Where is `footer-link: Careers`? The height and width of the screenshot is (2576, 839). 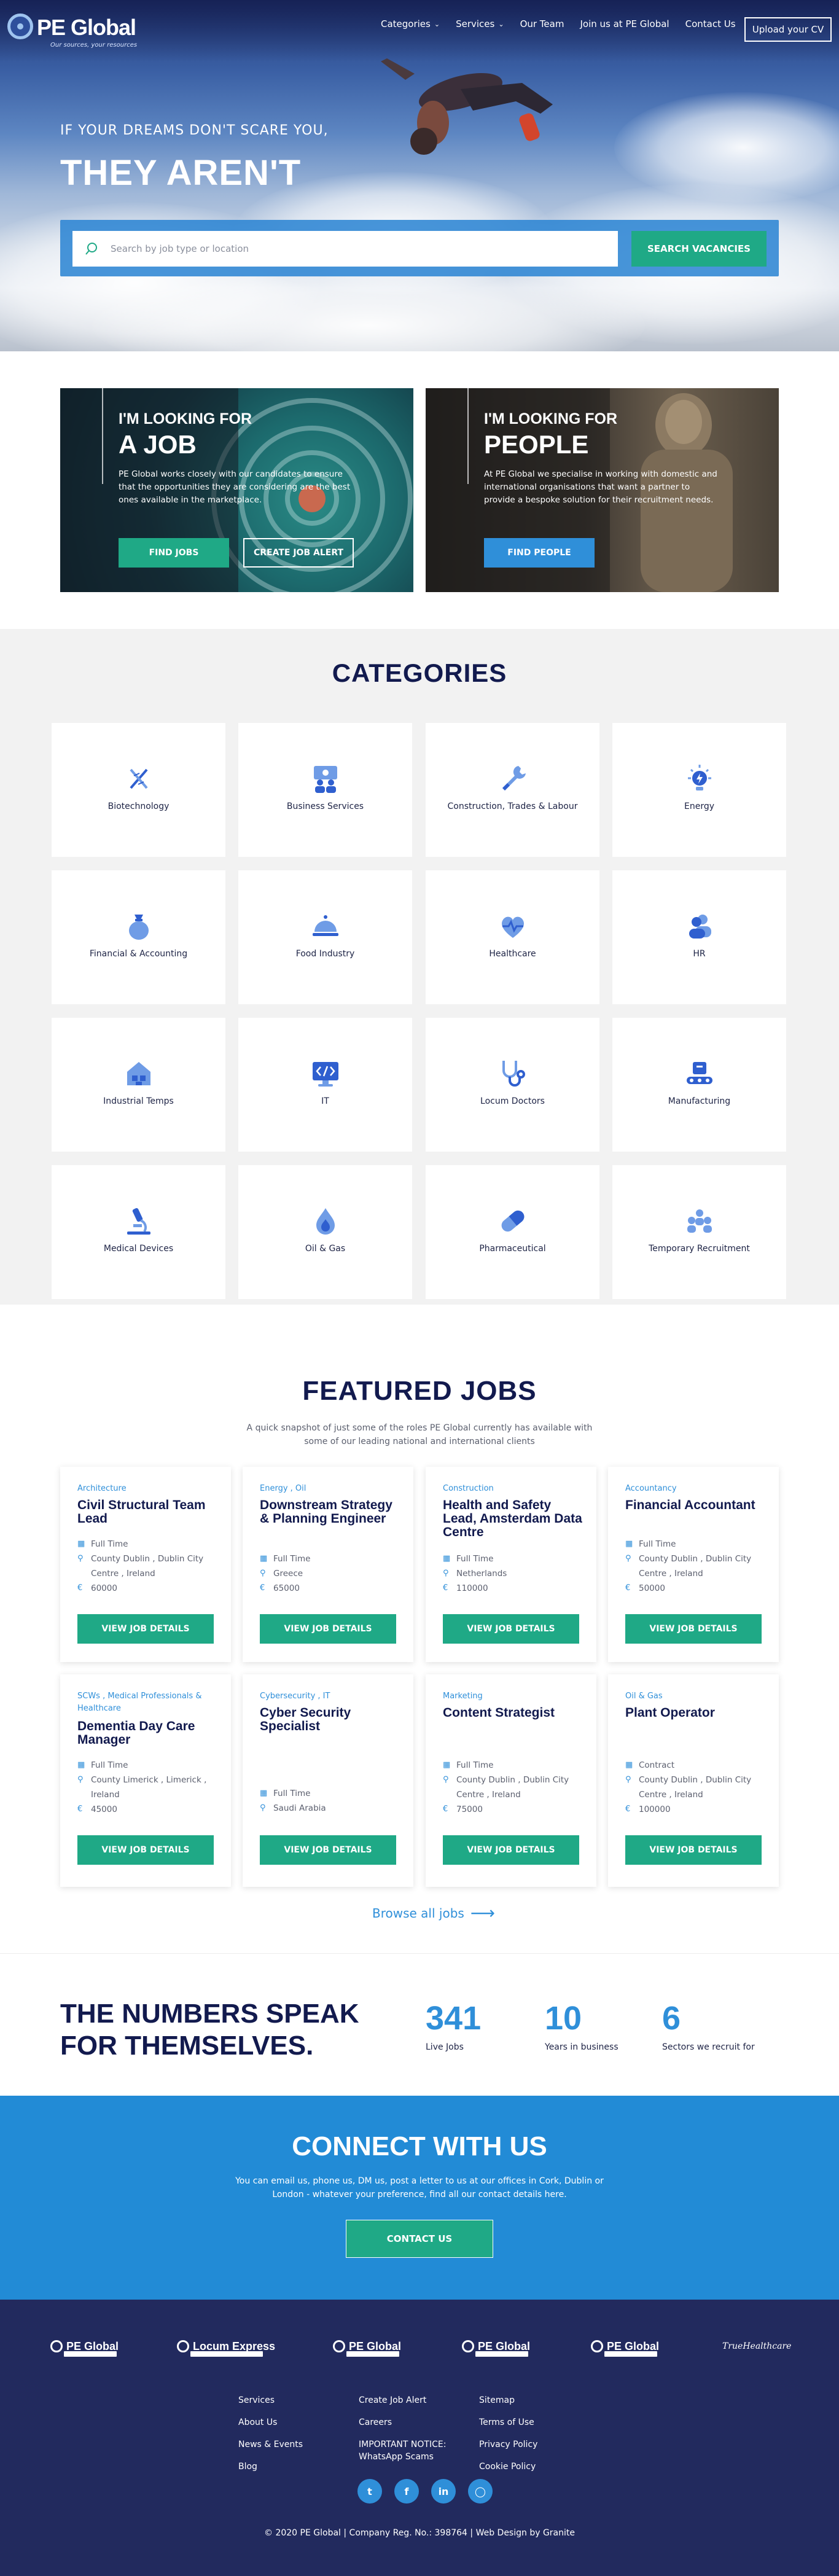
footer-link: Careers is located at coordinates (405, 2422).